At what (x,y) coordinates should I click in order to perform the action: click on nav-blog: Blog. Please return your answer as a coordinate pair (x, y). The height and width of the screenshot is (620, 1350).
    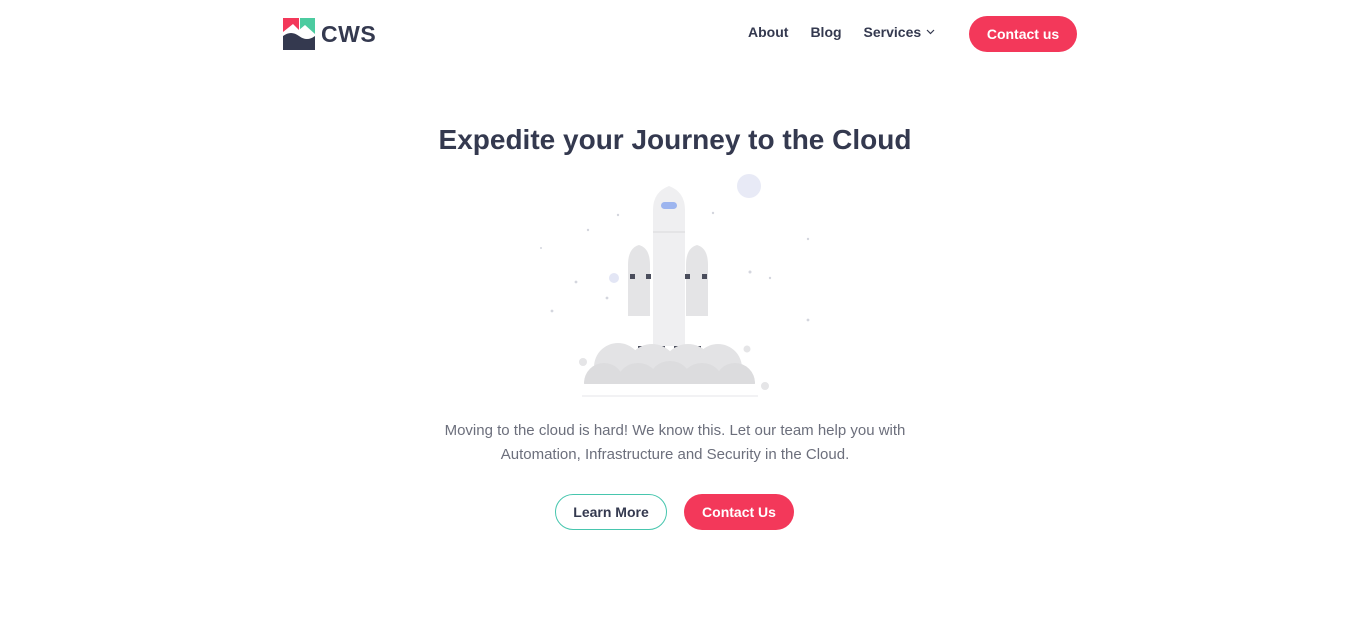
    Looking at the image, I should click on (825, 32).